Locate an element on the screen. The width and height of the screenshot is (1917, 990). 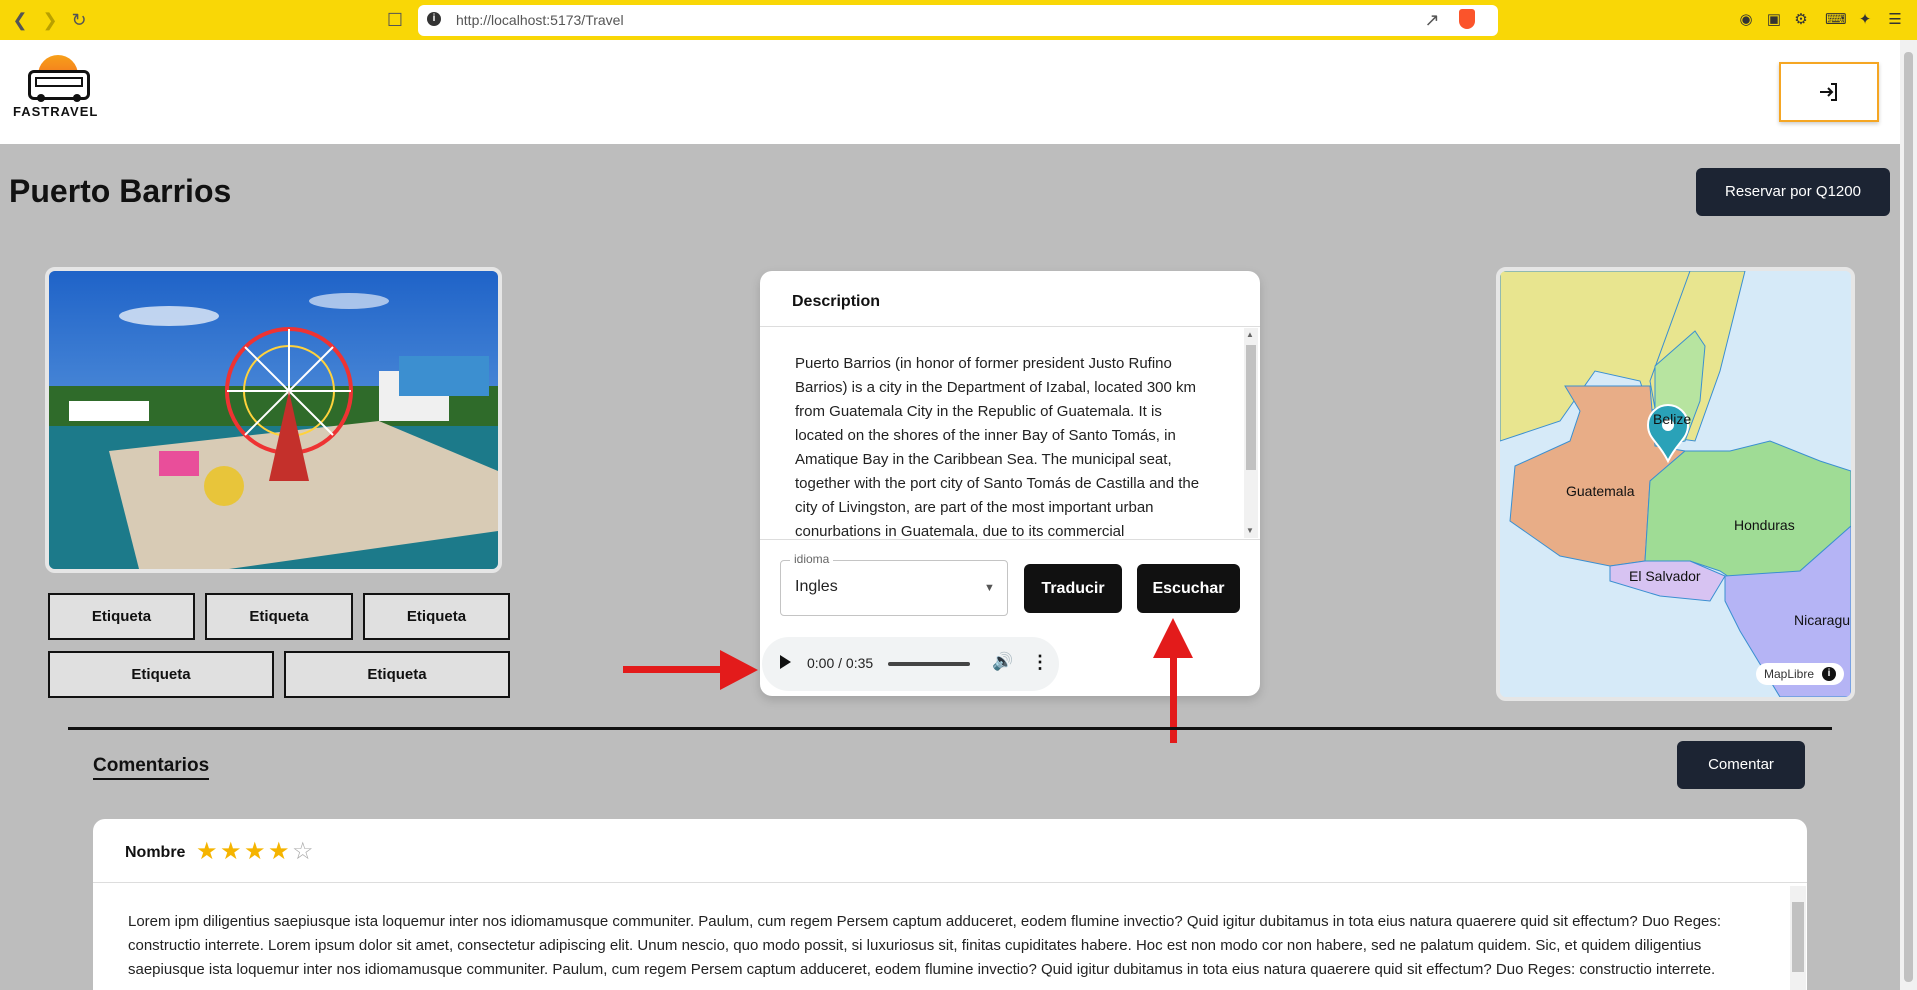
reserve-button: Reservar por Q1200 is located at coordinates (1793, 192).